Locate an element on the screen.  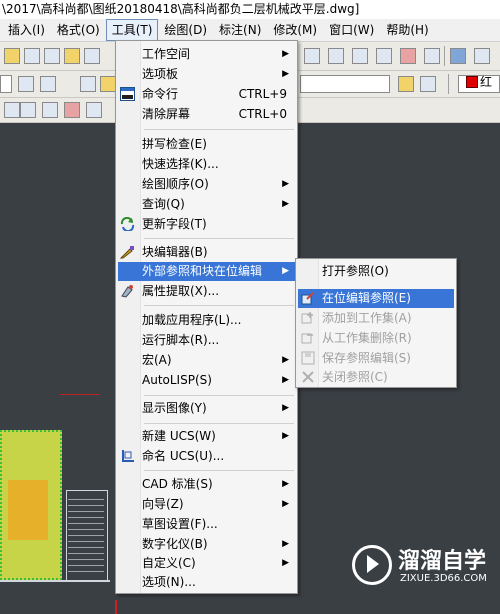
help-icon is located at coordinates (458, 56).